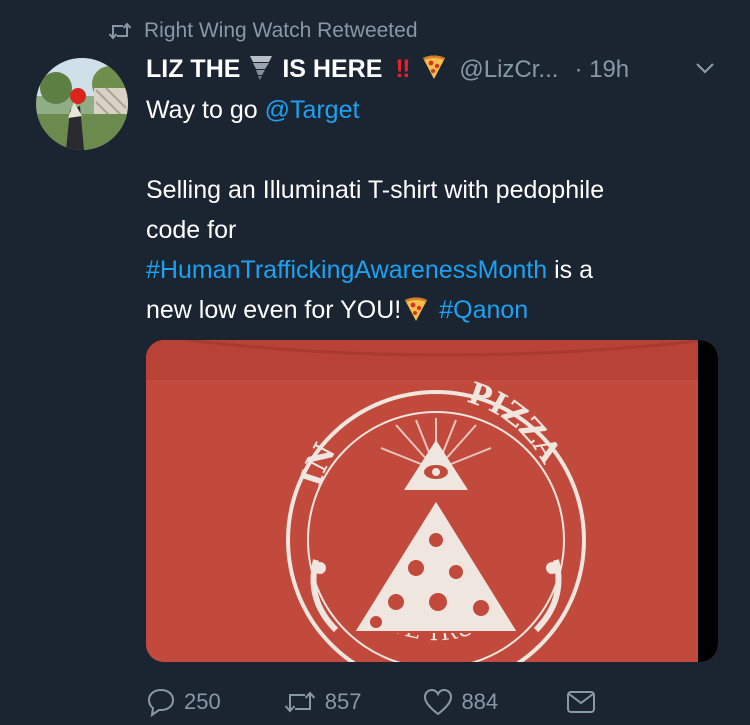 The width and height of the screenshot is (750, 725). Describe the element at coordinates (460, 702) in the screenshot. I see `like-button: 884` at that location.